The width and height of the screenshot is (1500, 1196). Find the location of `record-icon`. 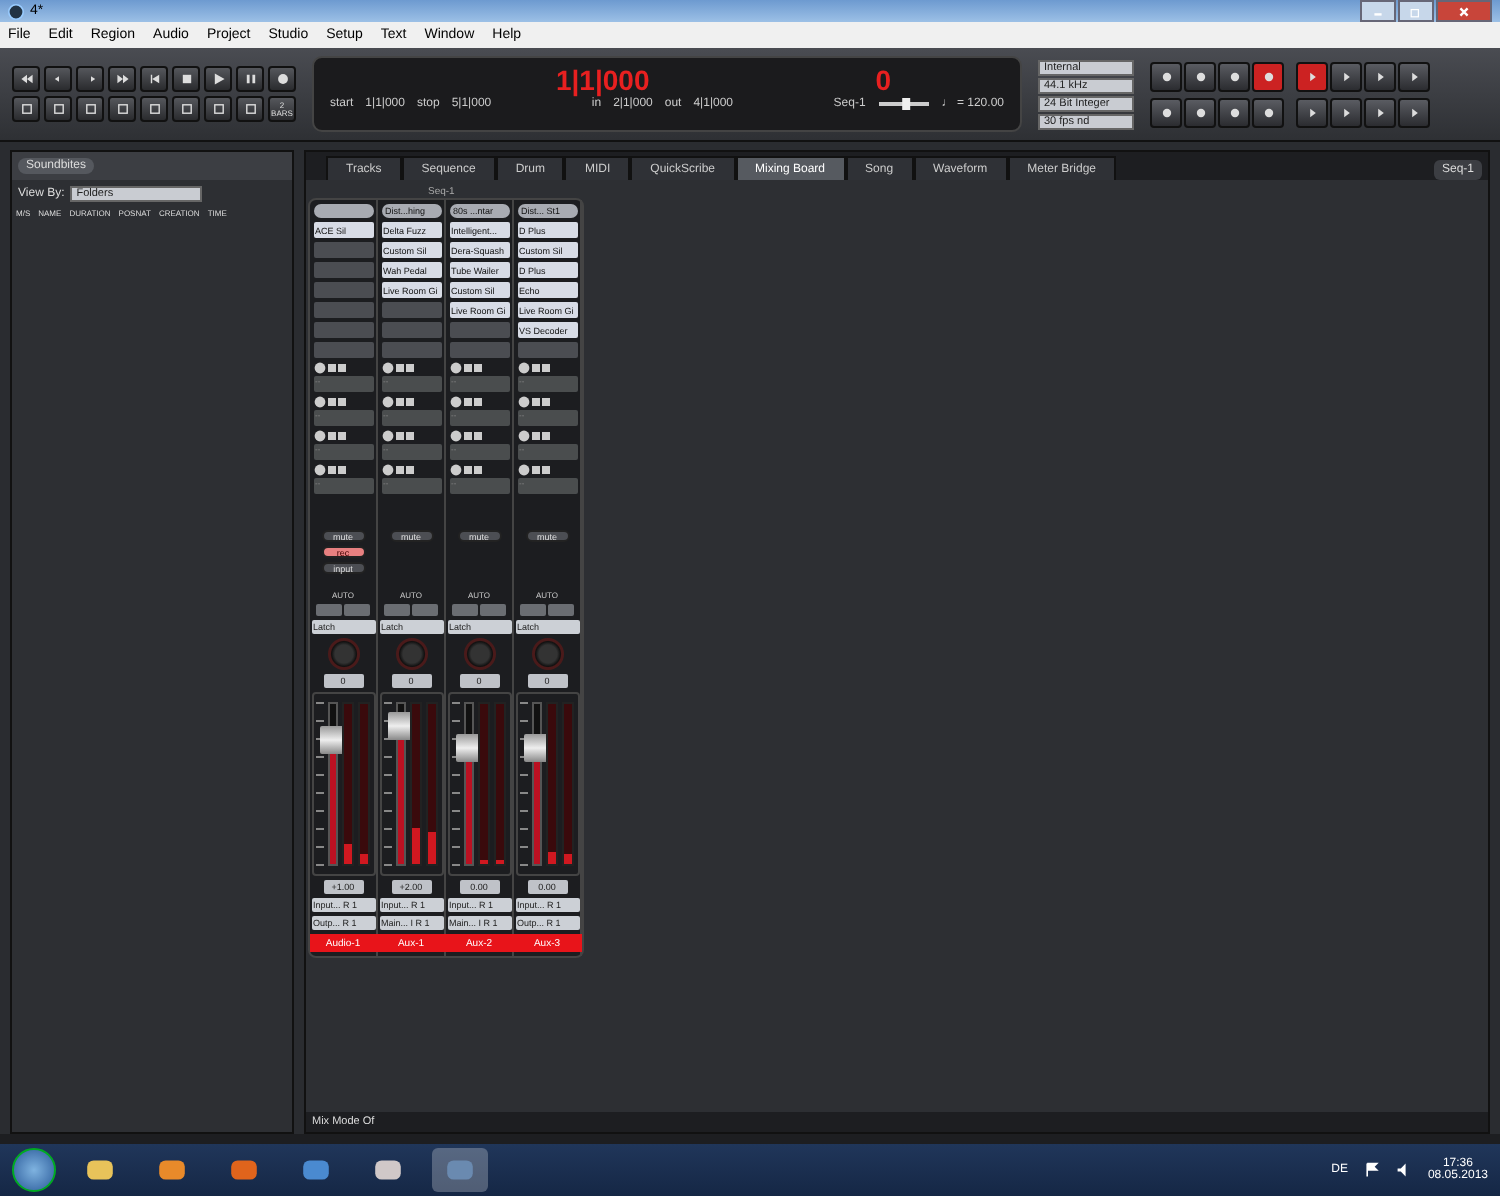

record-icon is located at coordinates (282, 79).